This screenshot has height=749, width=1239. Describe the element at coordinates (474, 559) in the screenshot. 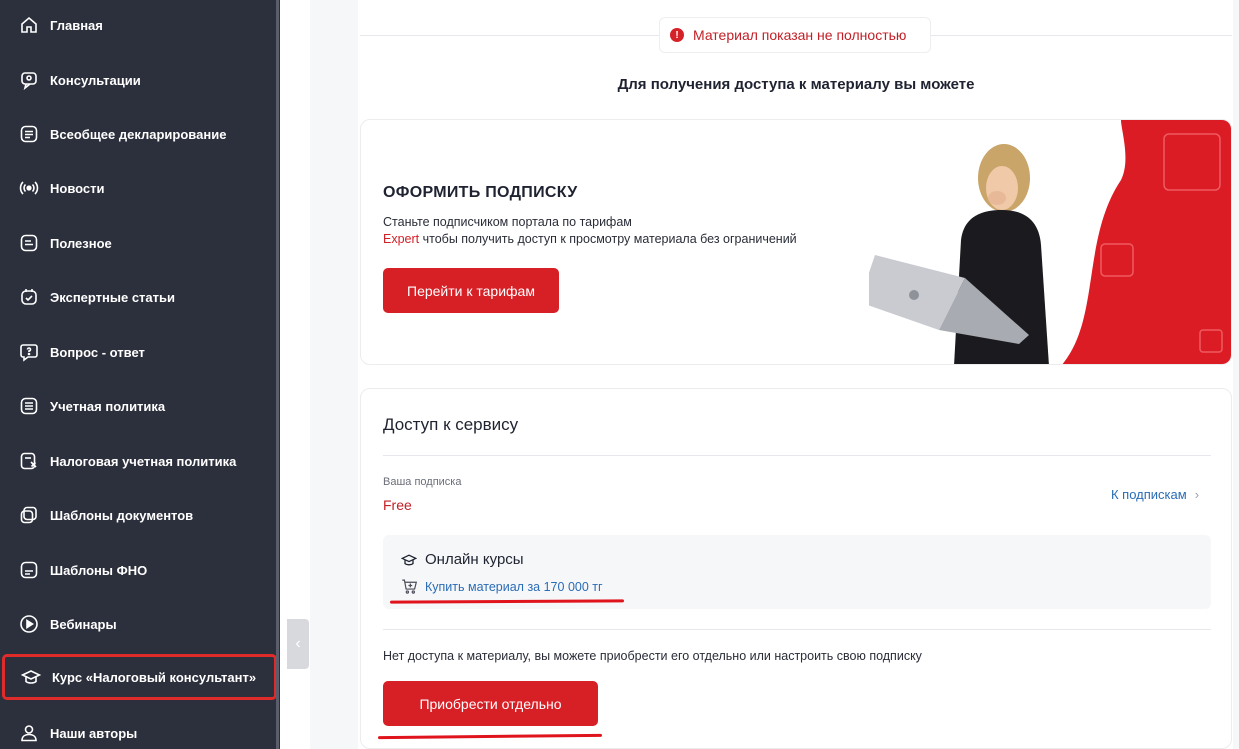

I see `online-courses-label: Онлайн курсы` at that location.